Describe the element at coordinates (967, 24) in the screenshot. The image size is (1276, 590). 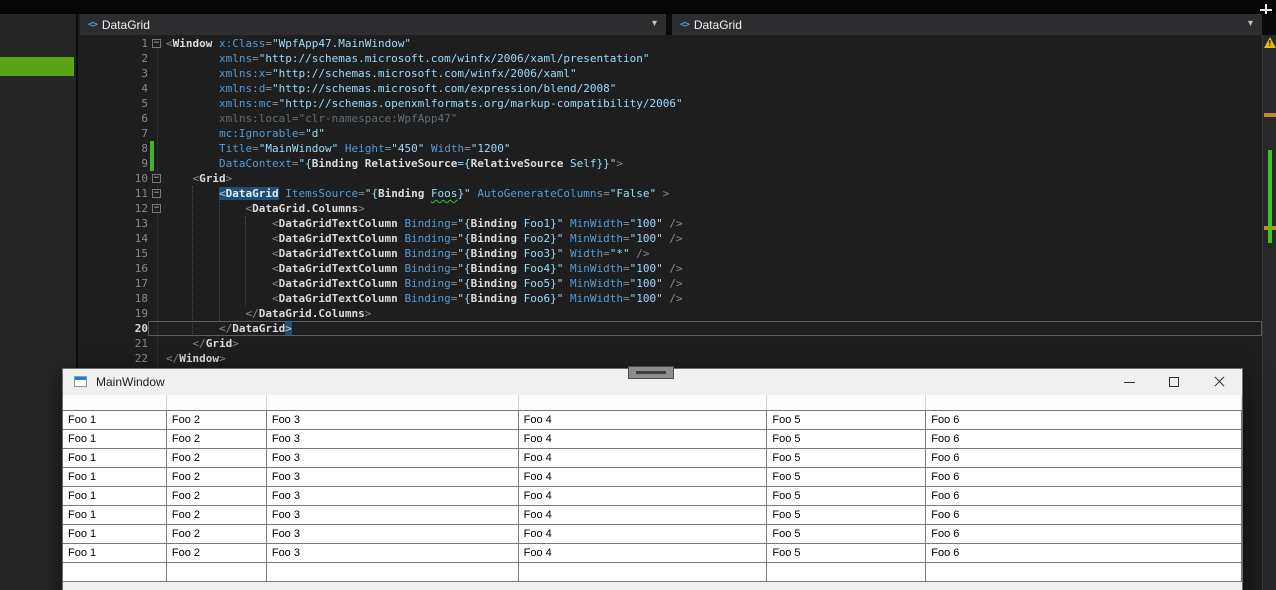
I see `tab-group-right: <> DataGrid ▾` at that location.